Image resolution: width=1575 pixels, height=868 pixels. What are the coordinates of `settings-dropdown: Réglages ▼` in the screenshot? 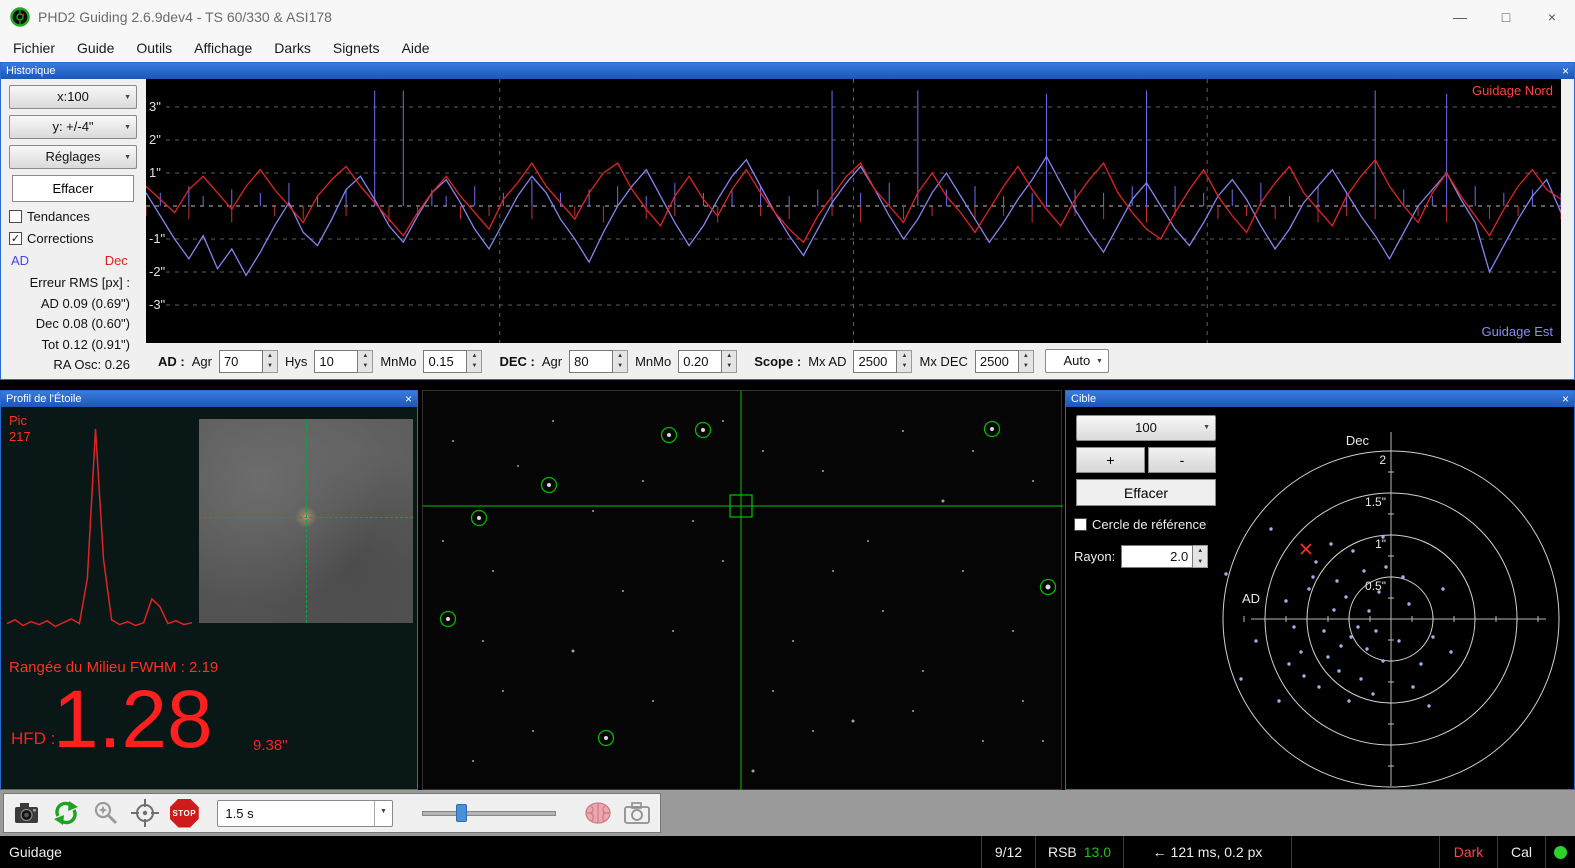 It's located at (73, 157).